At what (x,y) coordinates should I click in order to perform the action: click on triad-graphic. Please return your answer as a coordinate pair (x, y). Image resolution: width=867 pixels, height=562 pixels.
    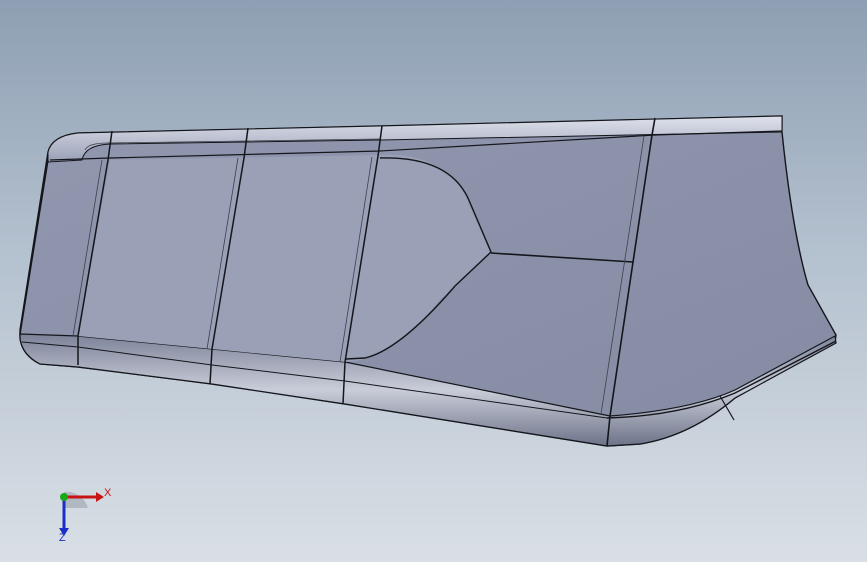
    Looking at the image, I should click on (81, 513).